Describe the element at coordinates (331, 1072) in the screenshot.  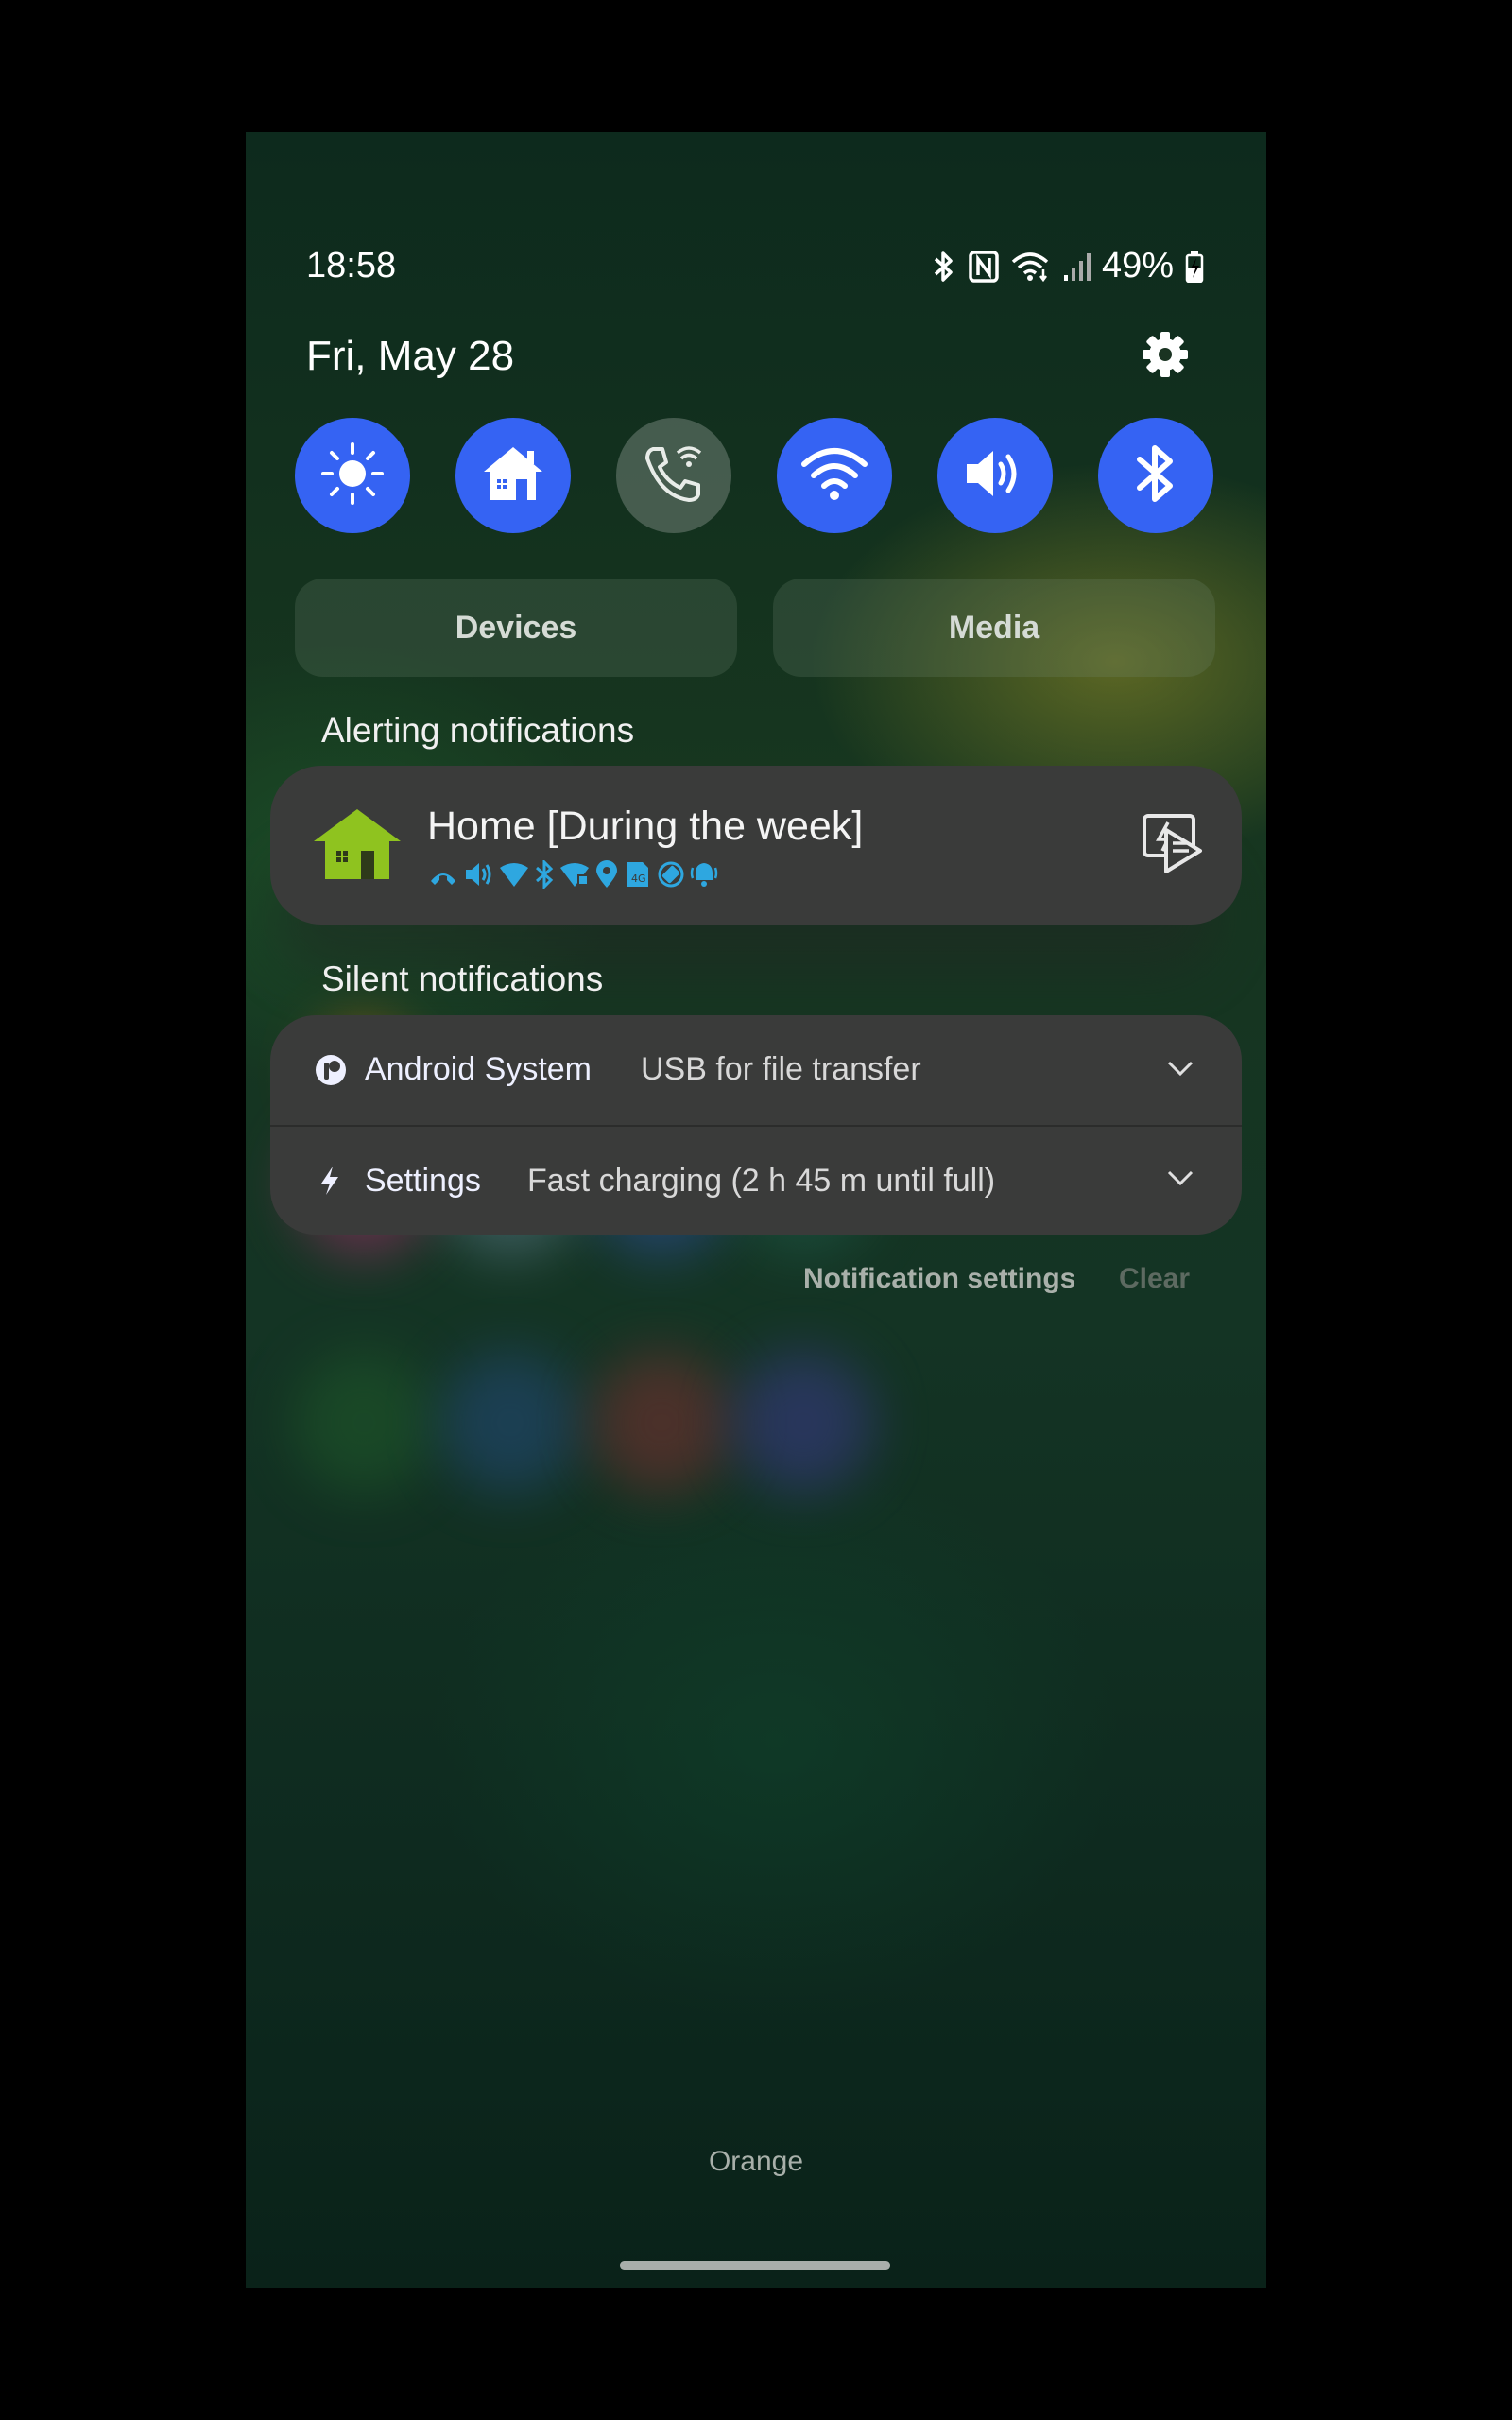
I see `android-system-icon` at that location.